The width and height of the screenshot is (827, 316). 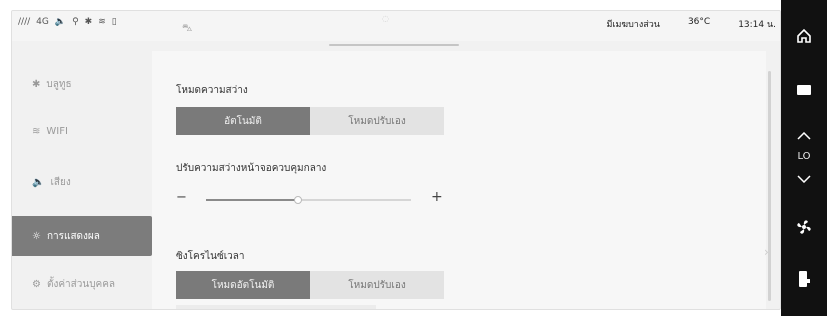 I want to click on phone-icon: ▯, so click(x=114, y=22).